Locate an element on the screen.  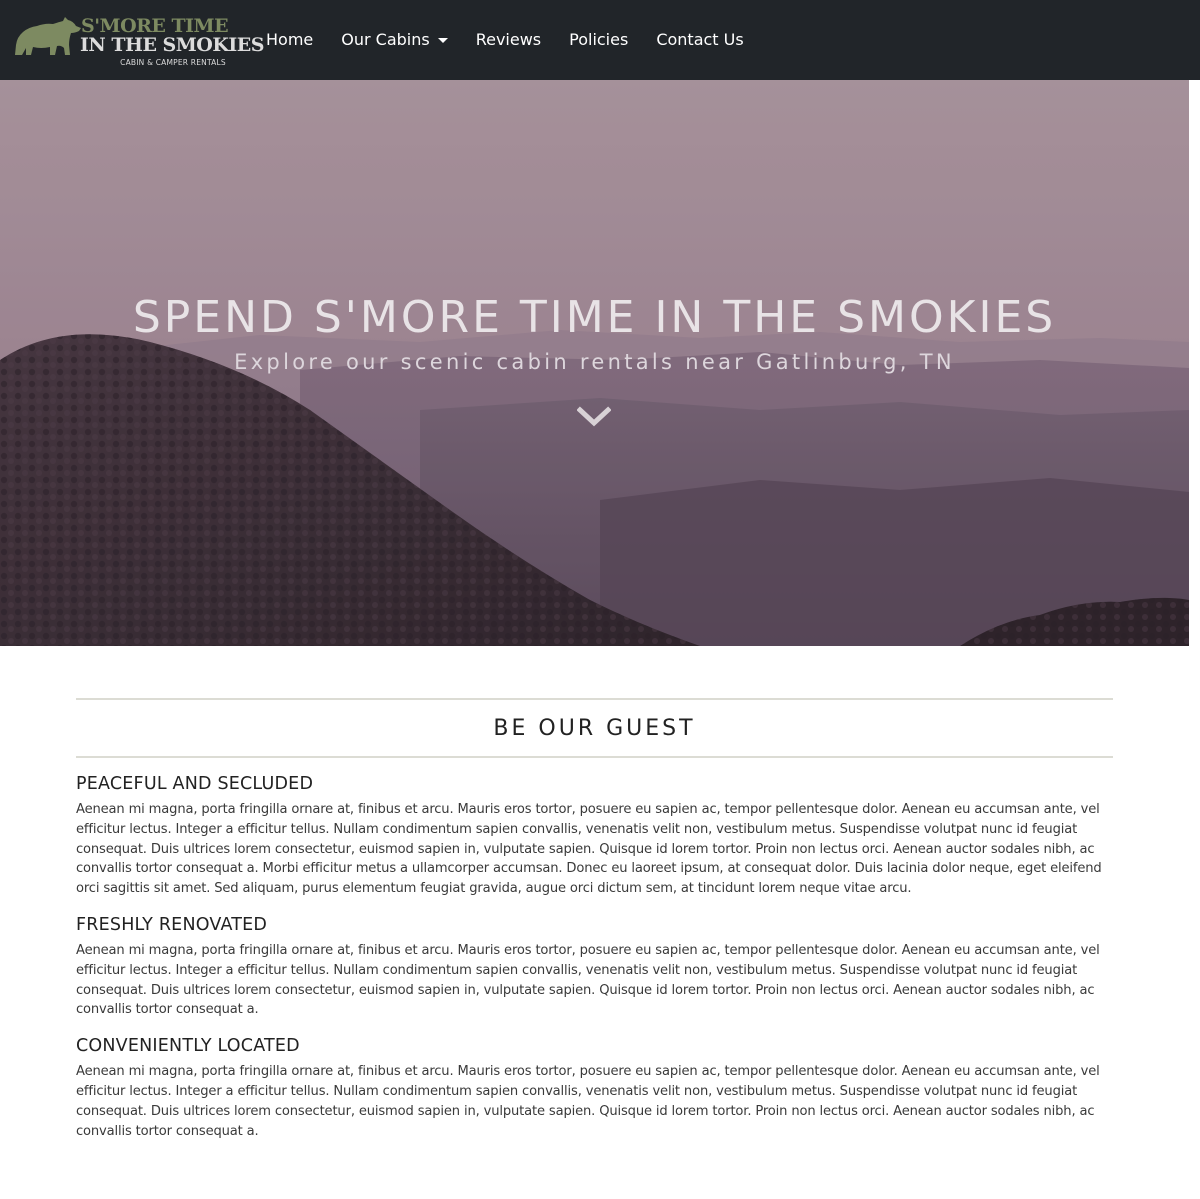
hero-title: SPEND S'MORE TIME IN THE SMOKIES is located at coordinates (594, 317).